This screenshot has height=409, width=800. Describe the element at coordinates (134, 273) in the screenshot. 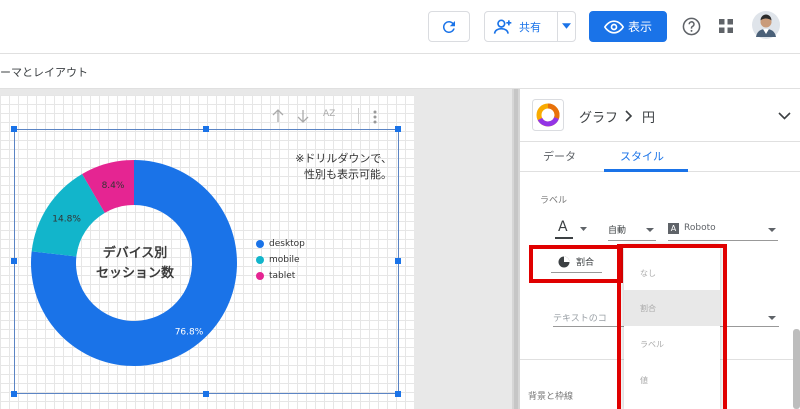

I see `center-title-line2: セッション数` at that location.